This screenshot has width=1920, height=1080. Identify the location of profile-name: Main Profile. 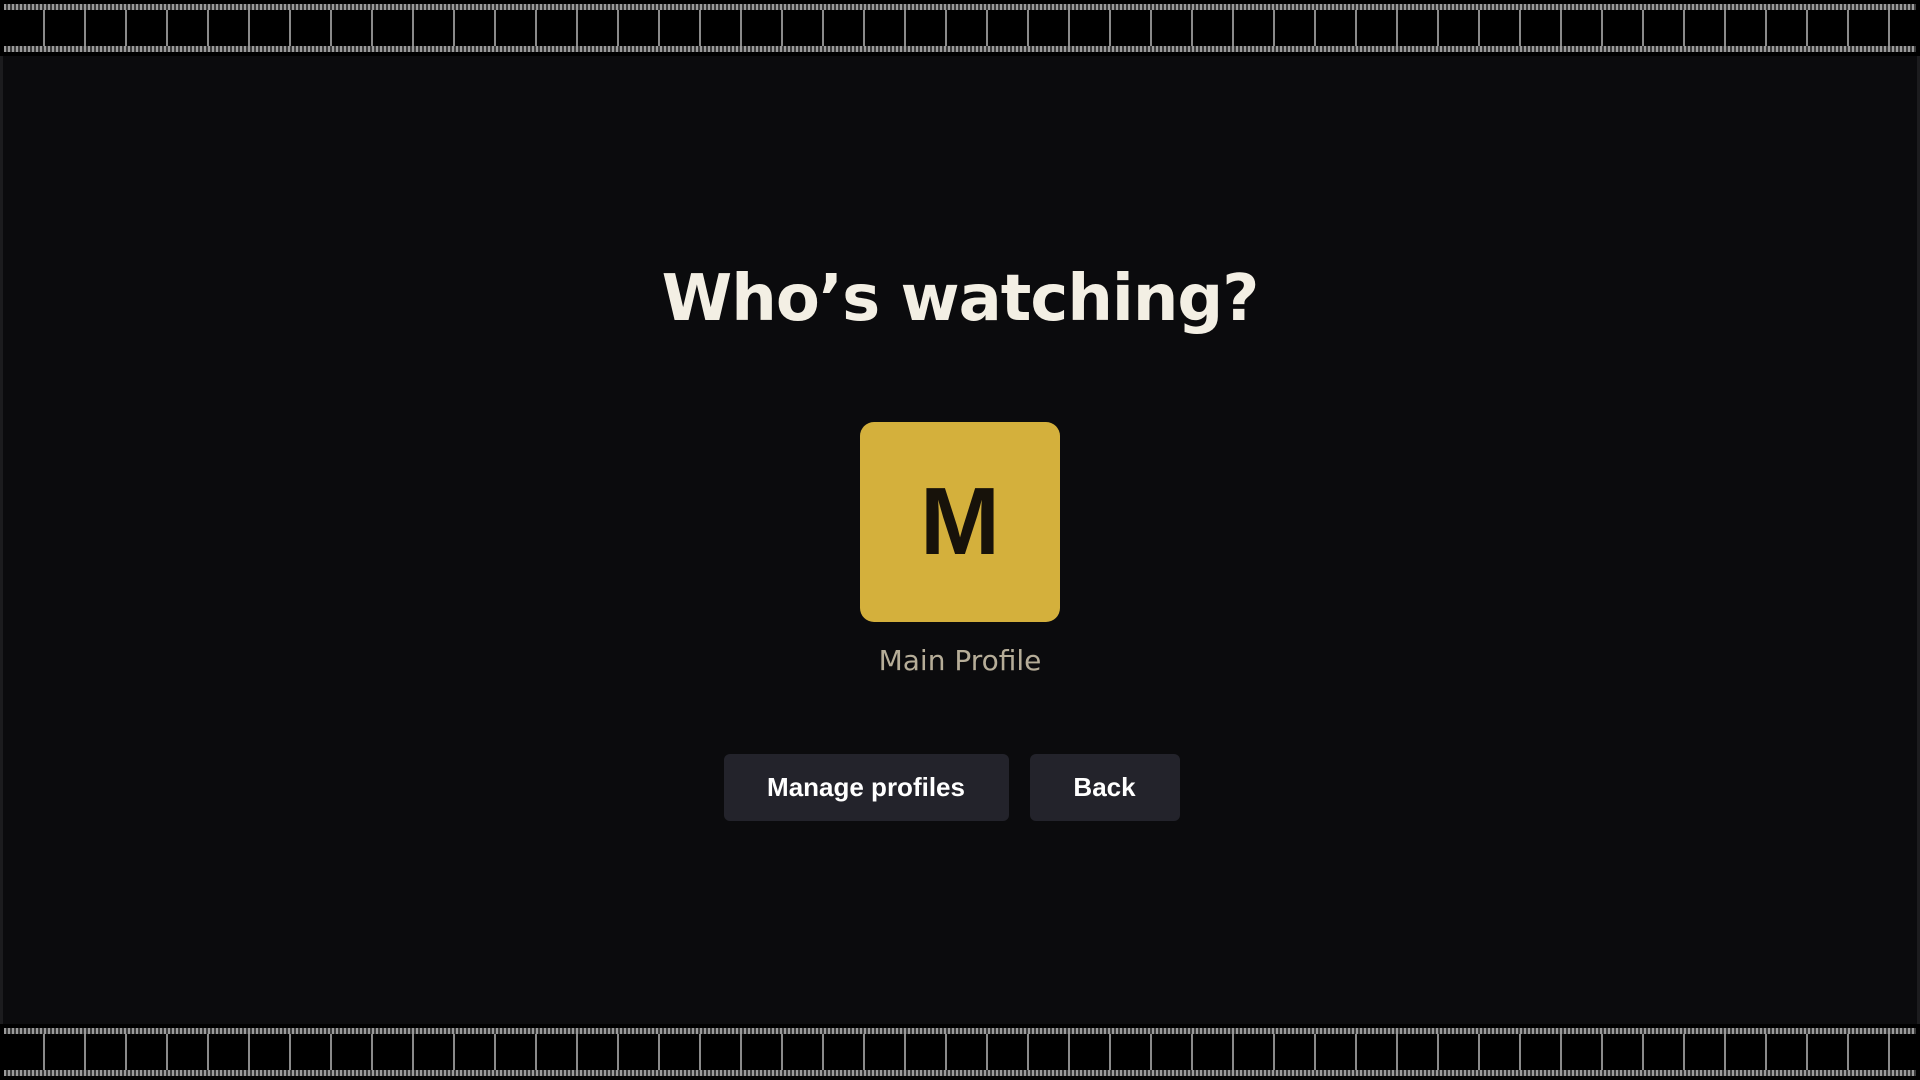
(960, 660).